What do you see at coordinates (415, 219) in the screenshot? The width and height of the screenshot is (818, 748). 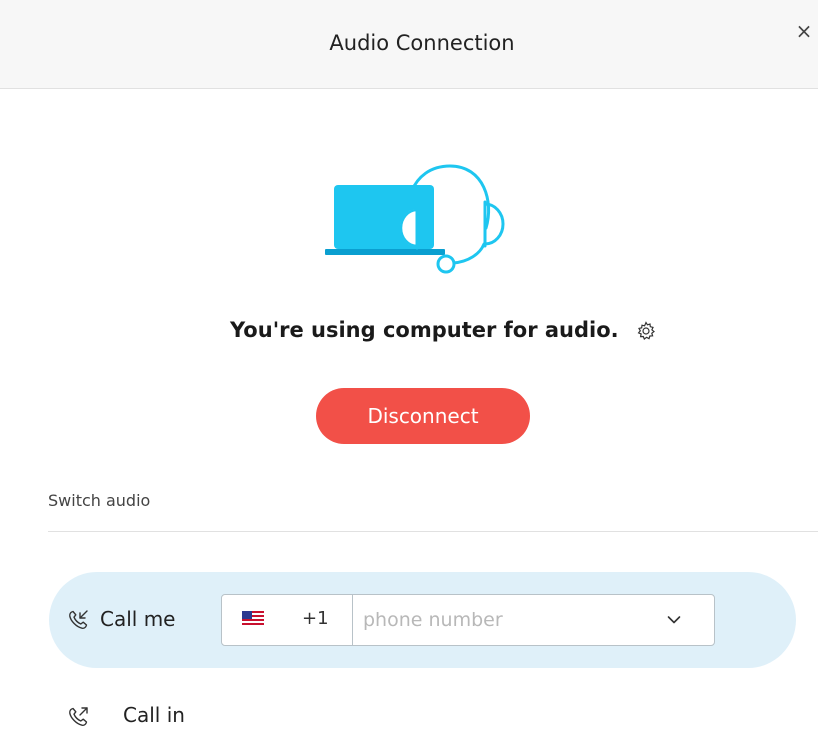 I see `computer-headset-illustration` at bounding box center [415, 219].